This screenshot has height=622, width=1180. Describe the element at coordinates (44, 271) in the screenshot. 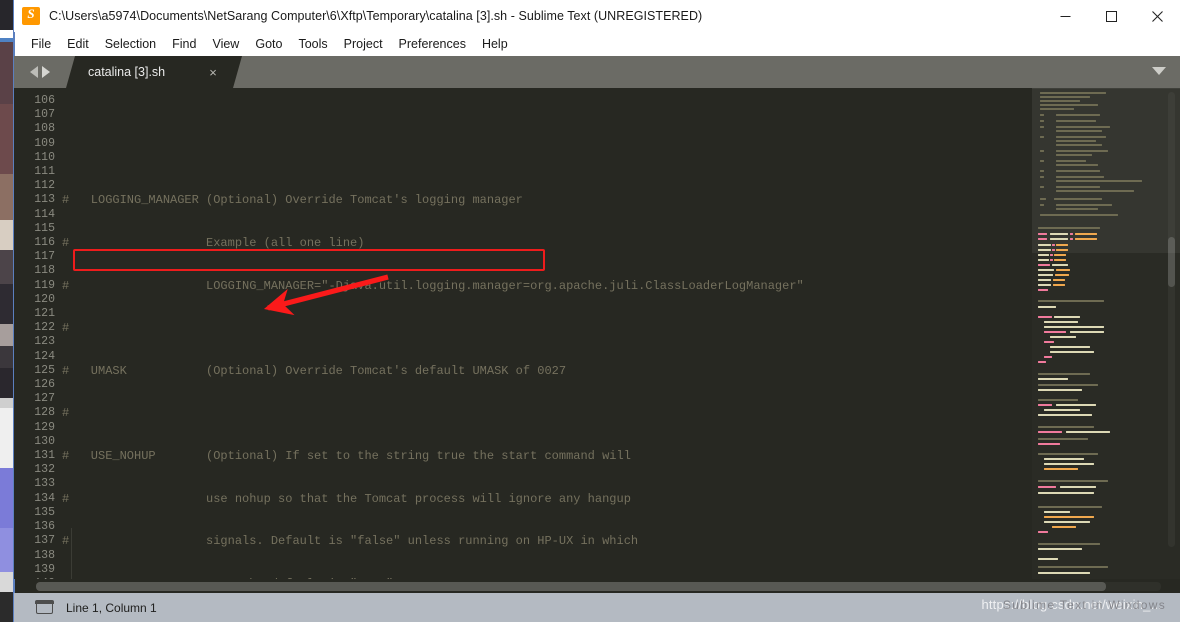

I see `line-number: 118` at that location.